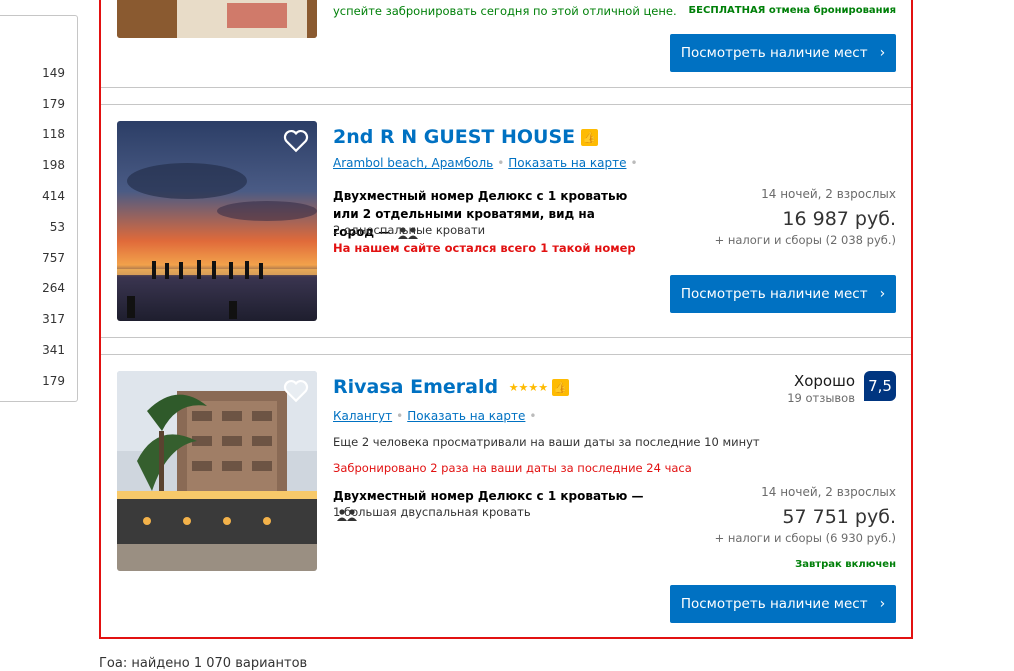 This screenshot has width=1014, height=671. Describe the element at coordinates (53, 196) in the screenshot. I see `filter-count: 414` at that location.